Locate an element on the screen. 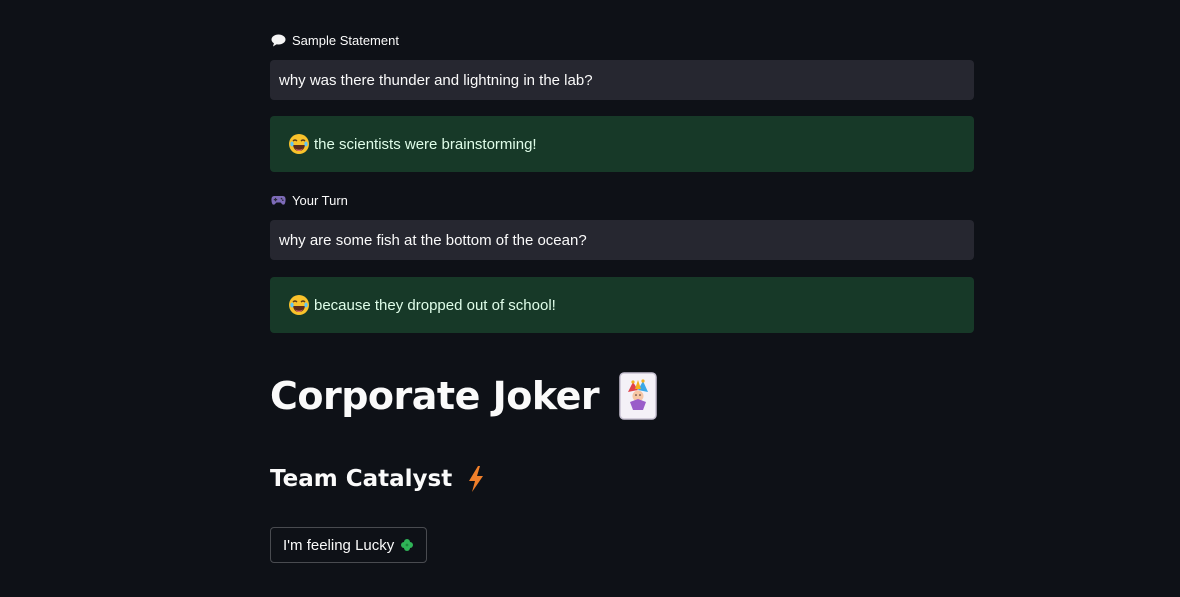  sample-statement-label-text: Sample Statement is located at coordinates (345, 40).